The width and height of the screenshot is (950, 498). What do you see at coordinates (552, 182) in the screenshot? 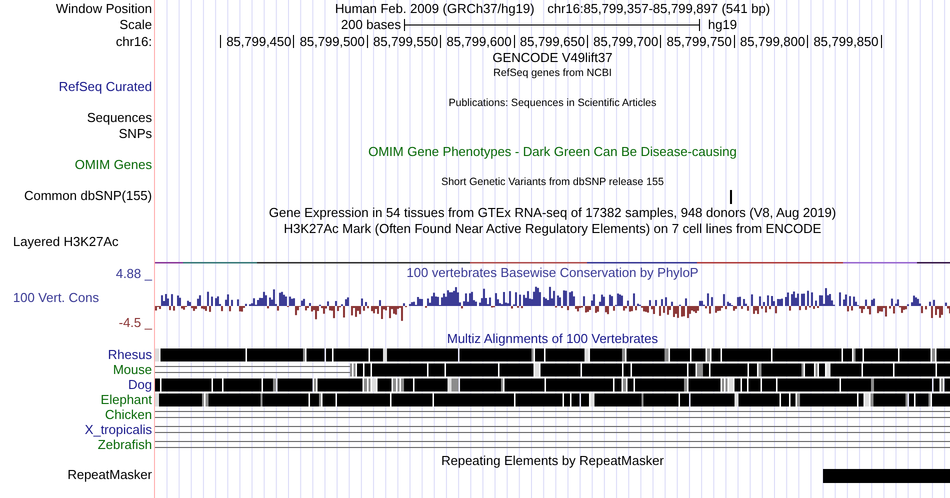
I see `track-title: Short Genetic Variants from dbSNP release 155` at bounding box center [552, 182].